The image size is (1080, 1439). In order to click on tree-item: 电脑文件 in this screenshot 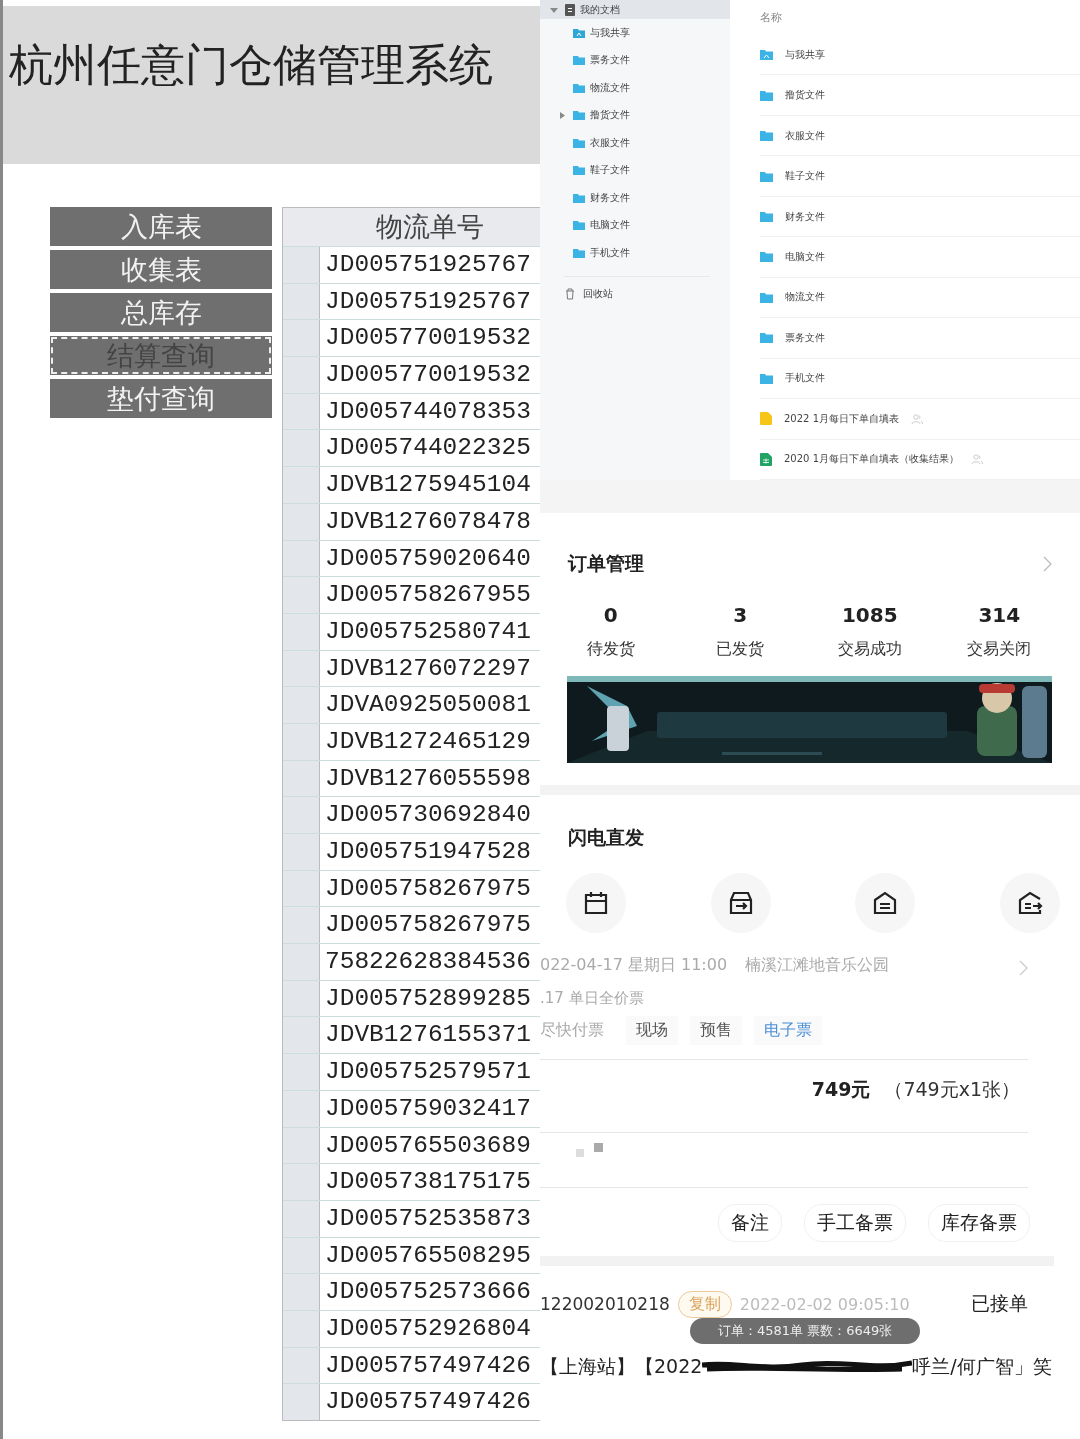, I will do `click(635, 225)`.